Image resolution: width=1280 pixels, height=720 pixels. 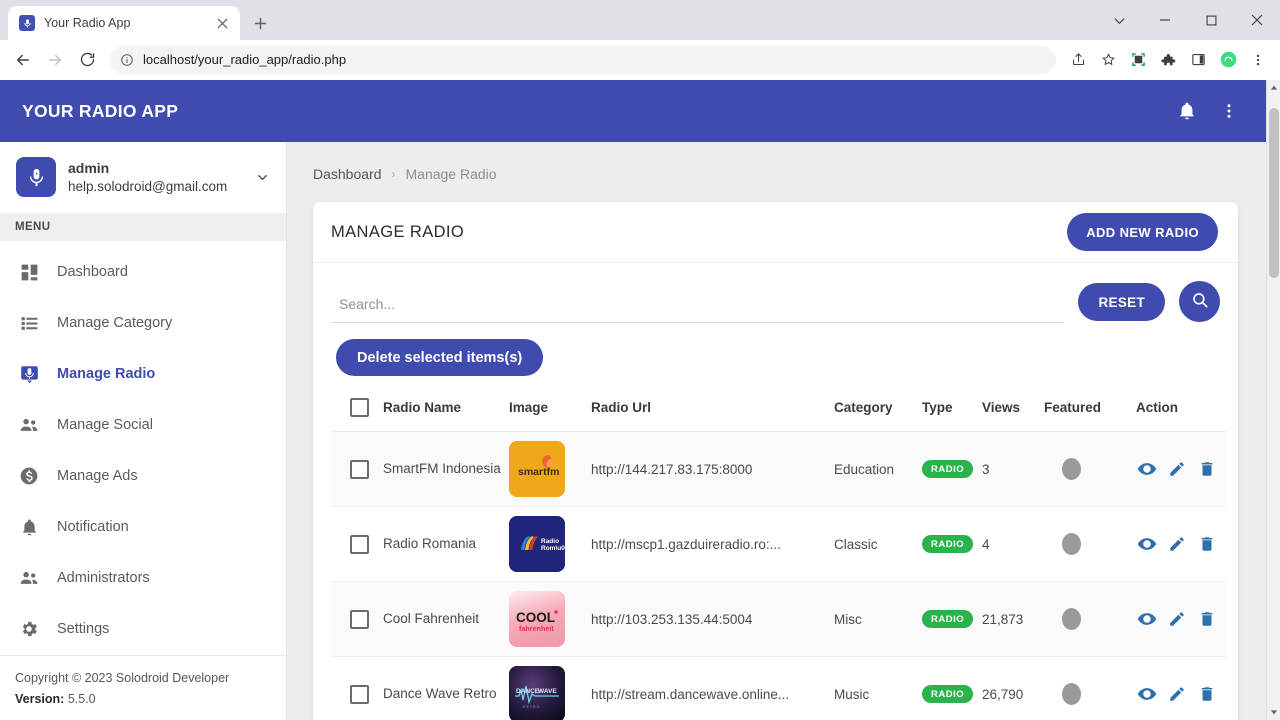 What do you see at coordinates (1142, 232) in the screenshot?
I see `add-new-radio-button: ADD NEW RADIO` at bounding box center [1142, 232].